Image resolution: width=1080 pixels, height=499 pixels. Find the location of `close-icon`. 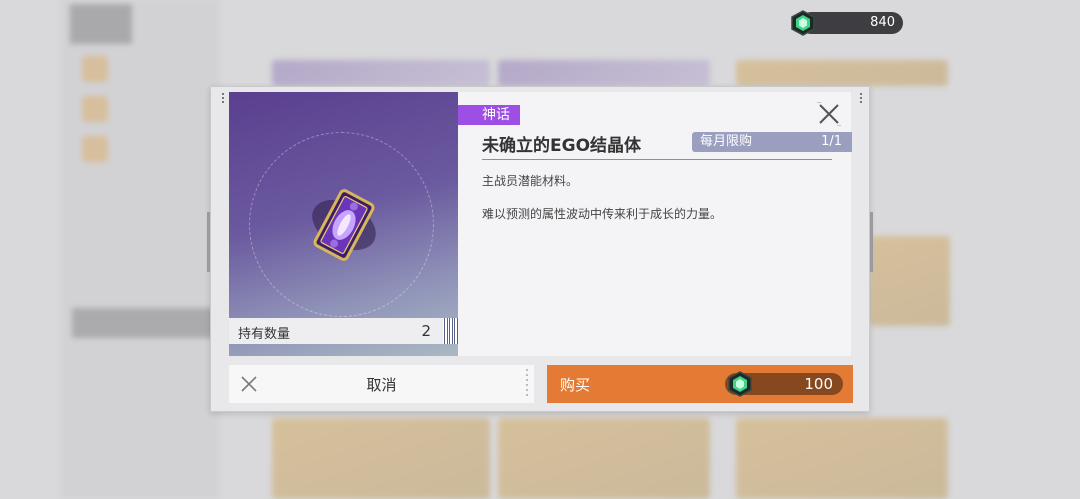

close-icon is located at coordinates (829, 114).